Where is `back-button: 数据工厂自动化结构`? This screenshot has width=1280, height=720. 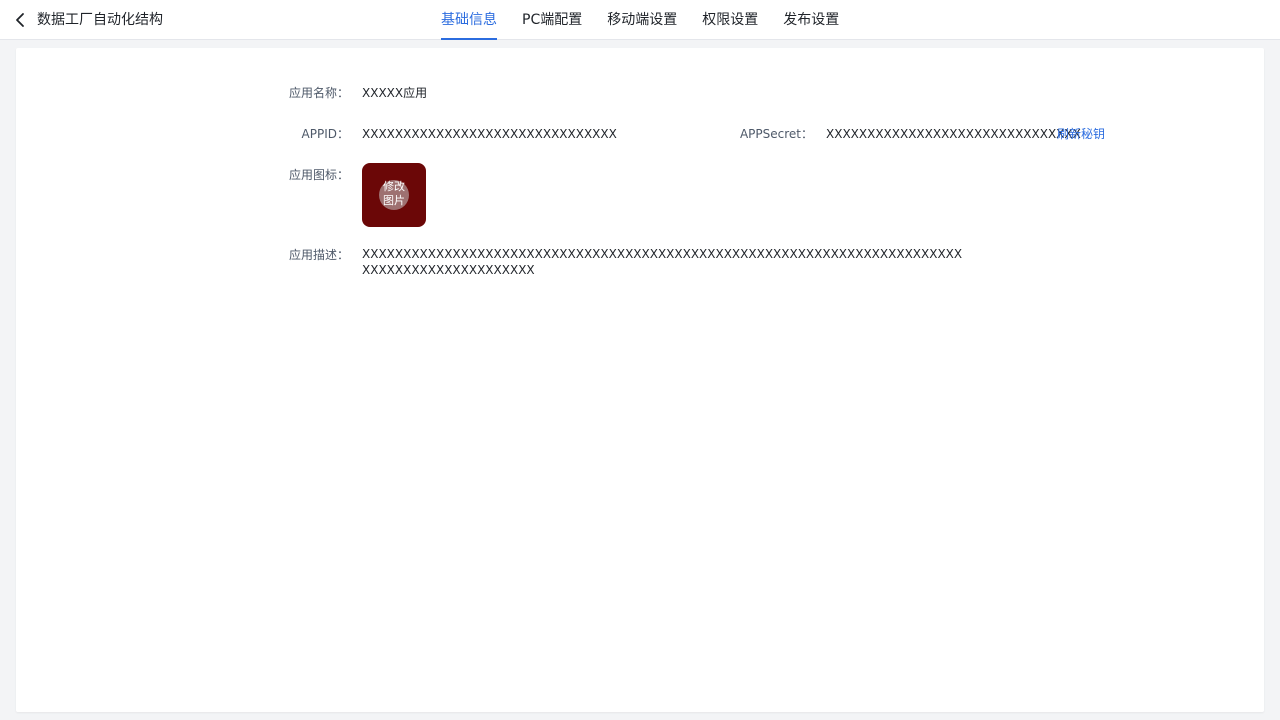 back-button: 数据工厂自动化结构 is located at coordinates (88, 20).